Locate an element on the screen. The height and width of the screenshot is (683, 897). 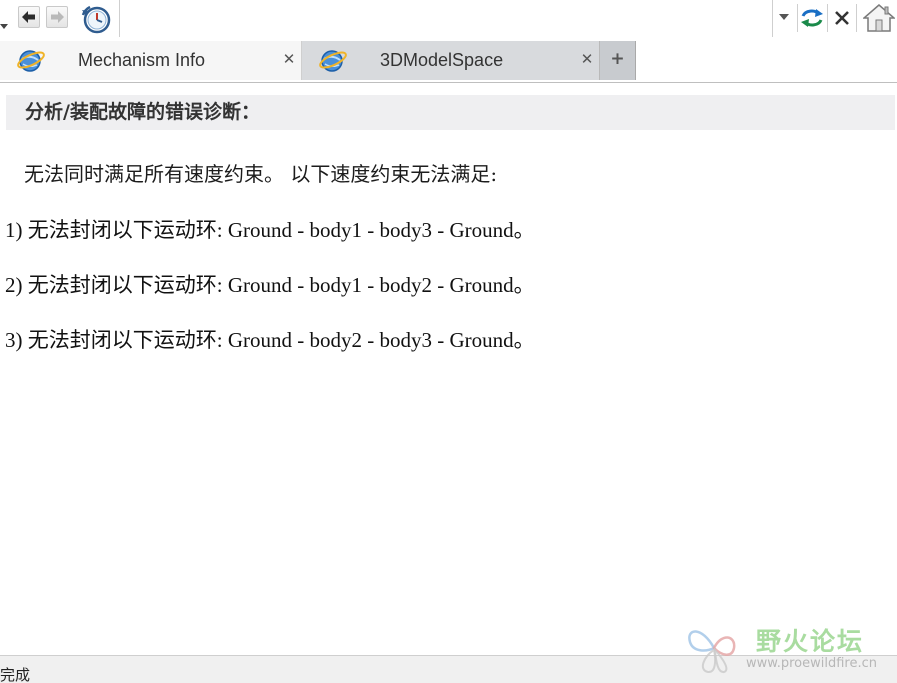
stop-x-icon is located at coordinates (842, 18).